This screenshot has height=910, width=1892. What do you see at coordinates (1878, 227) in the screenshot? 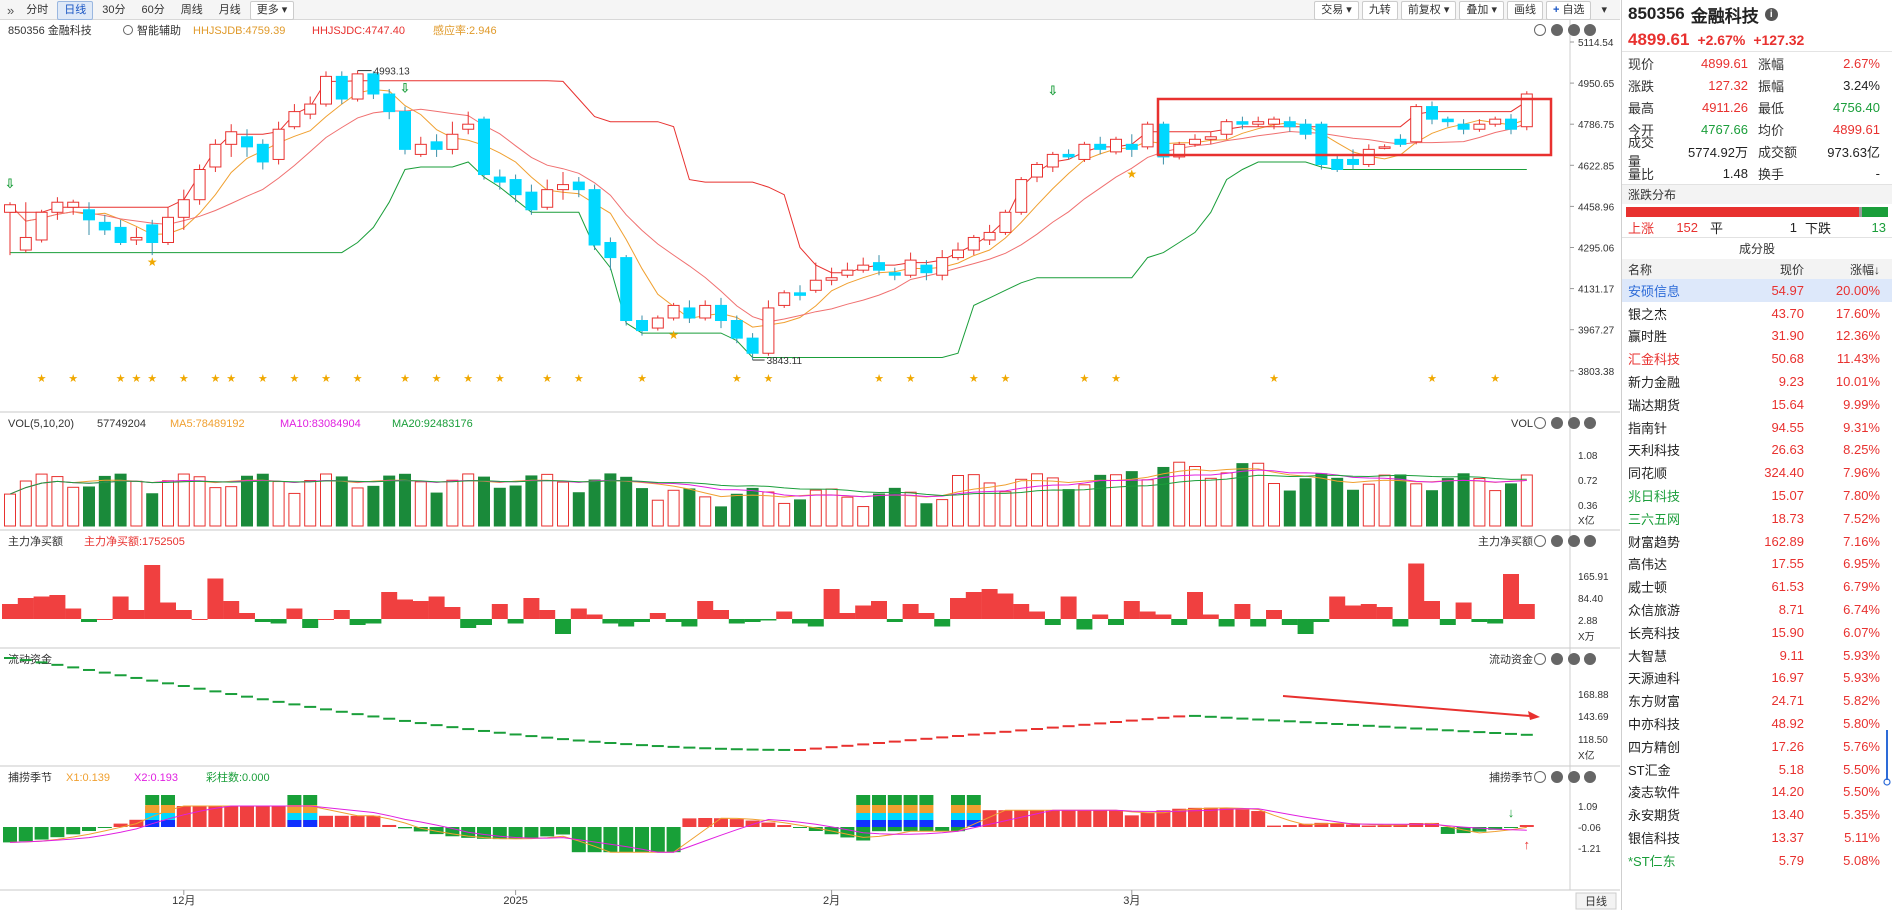
I see `fall-count: 13` at bounding box center [1878, 227].